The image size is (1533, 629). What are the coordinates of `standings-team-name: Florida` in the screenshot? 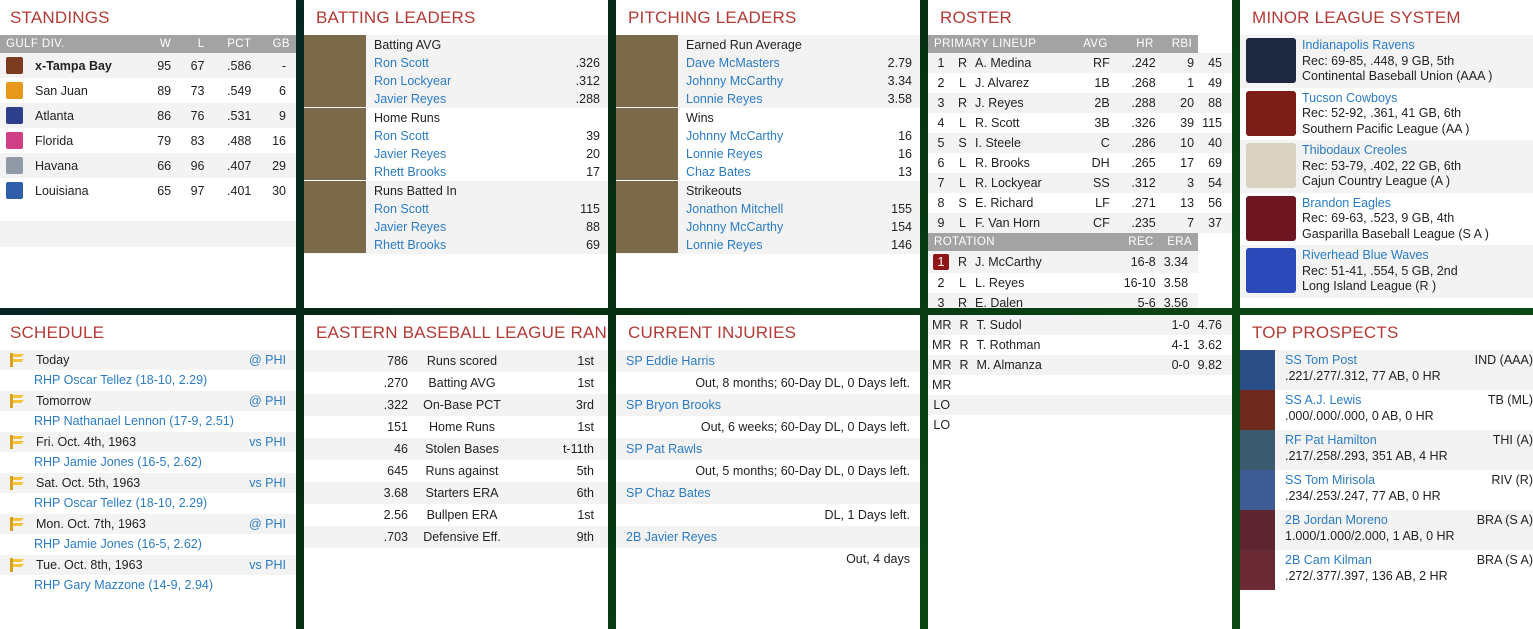 It's located at (86, 140).